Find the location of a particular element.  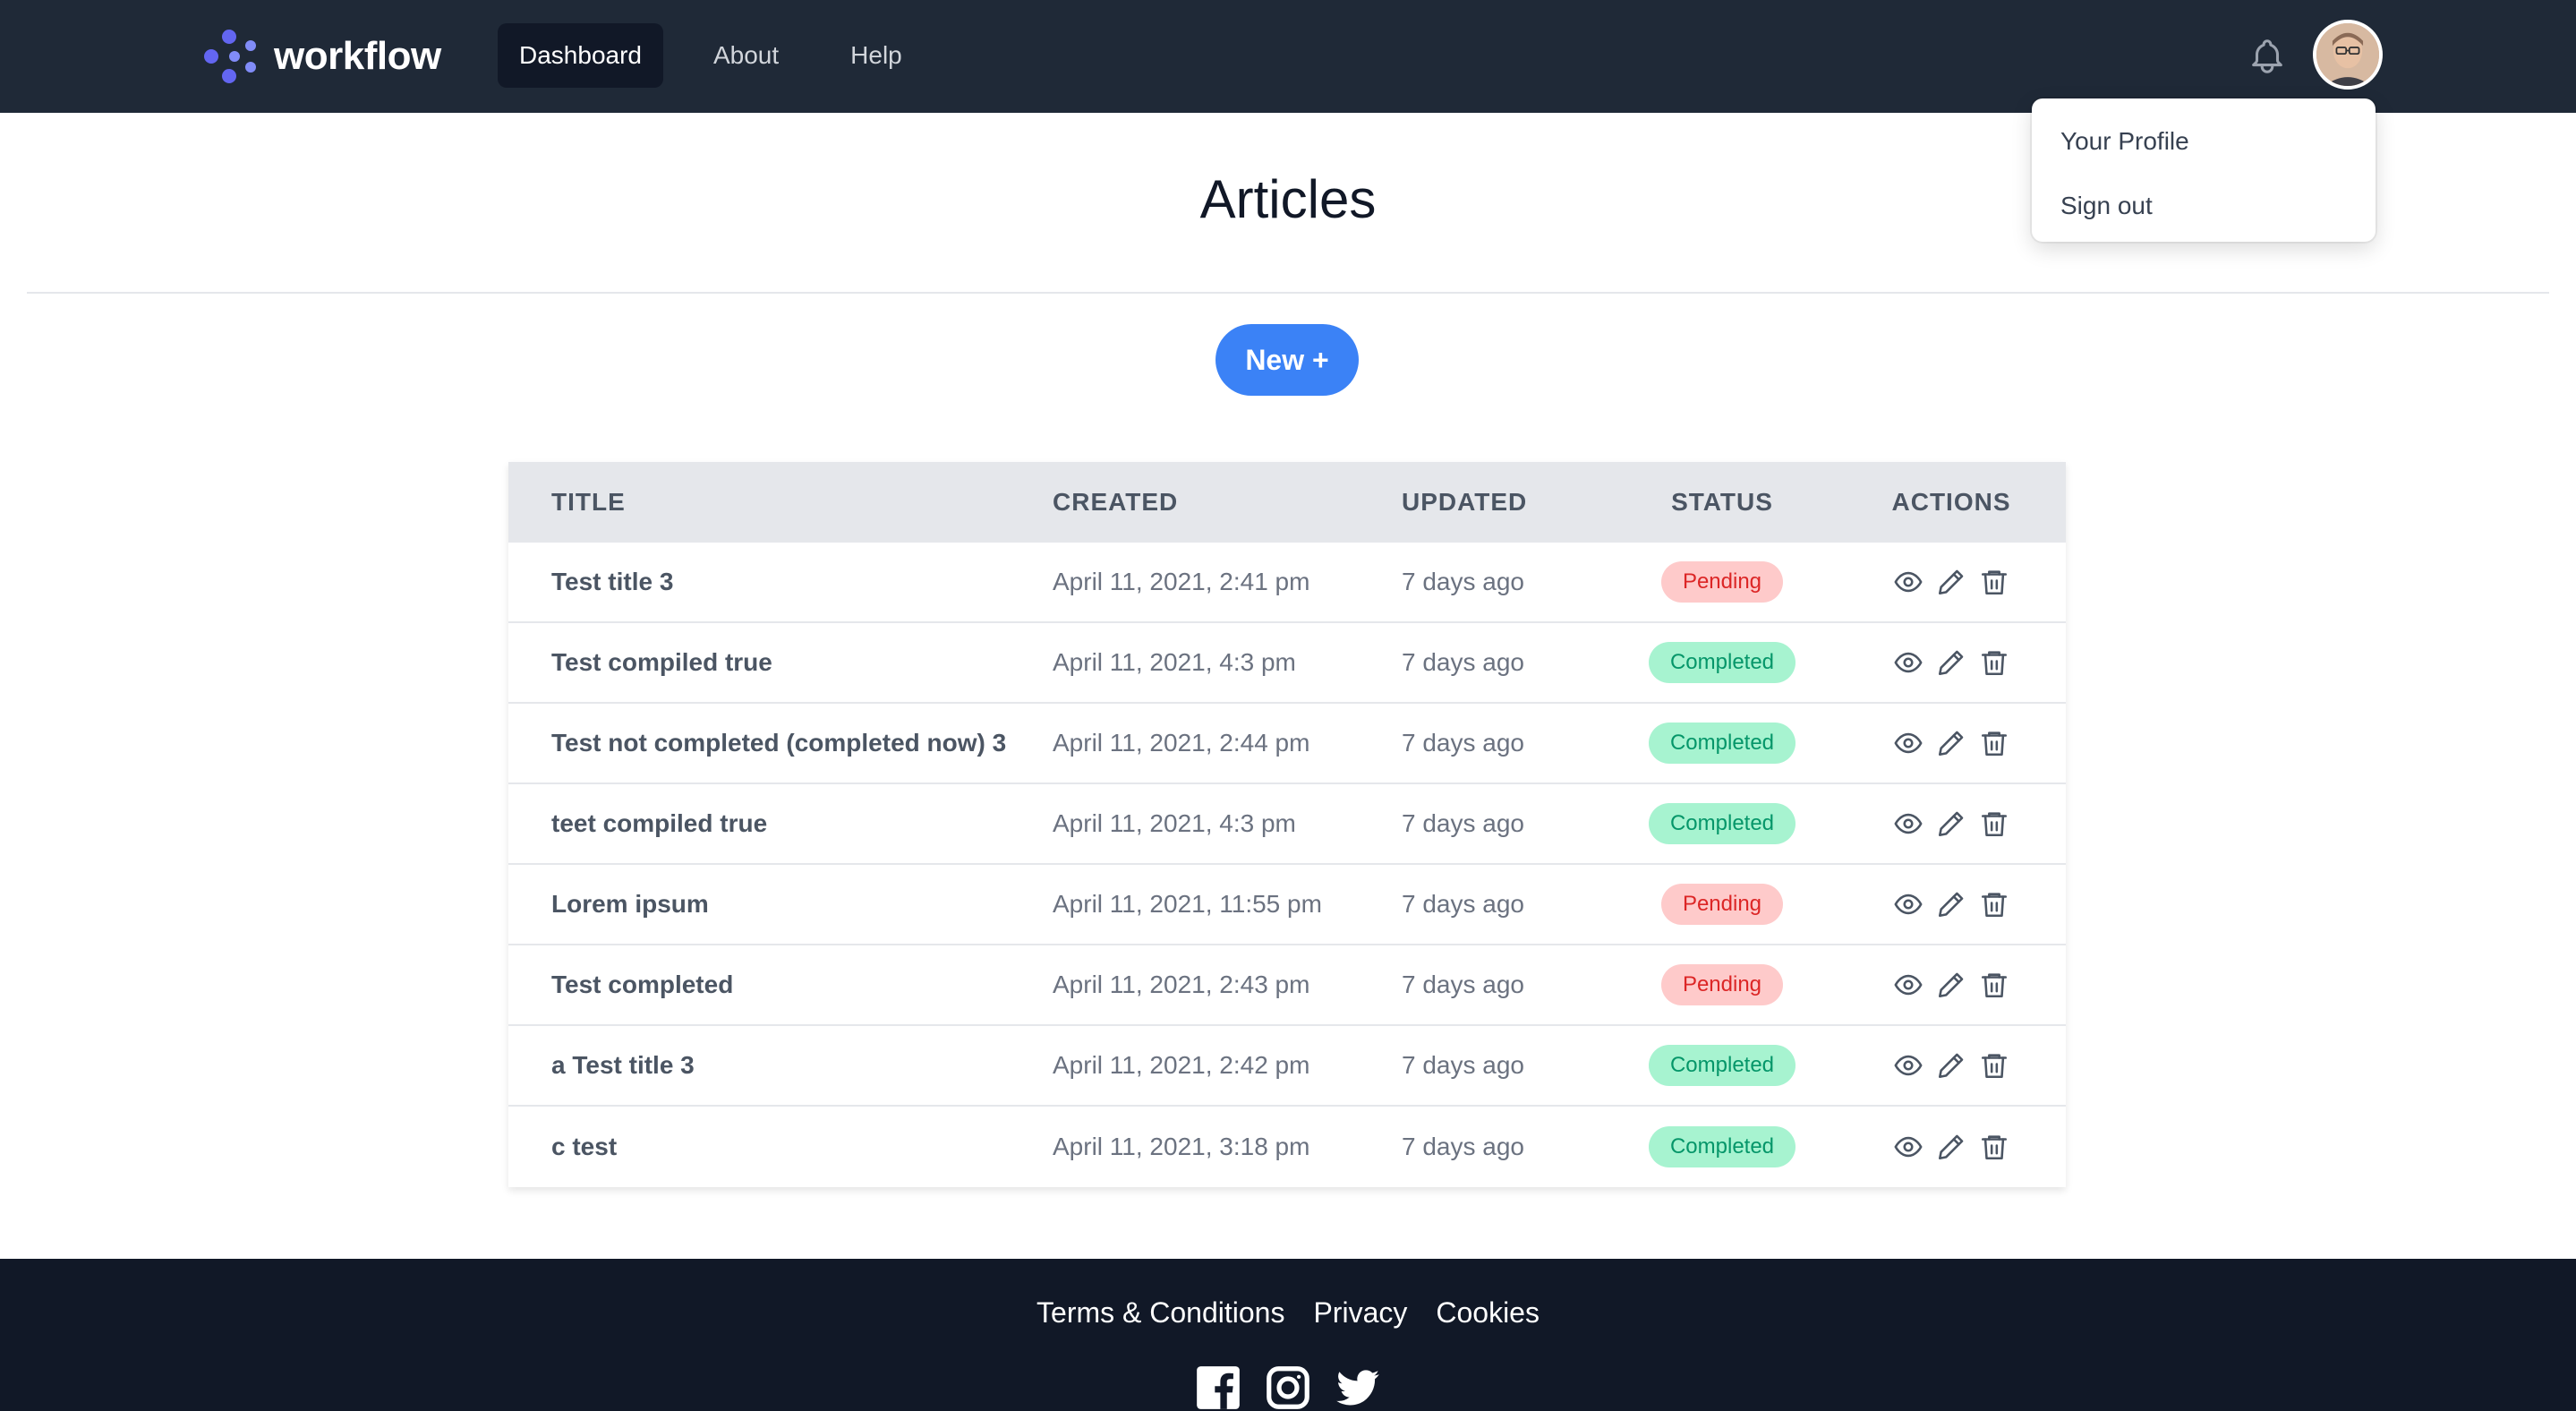

created-date: April 11, 2021, 2:41 pm is located at coordinates (1181, 581).